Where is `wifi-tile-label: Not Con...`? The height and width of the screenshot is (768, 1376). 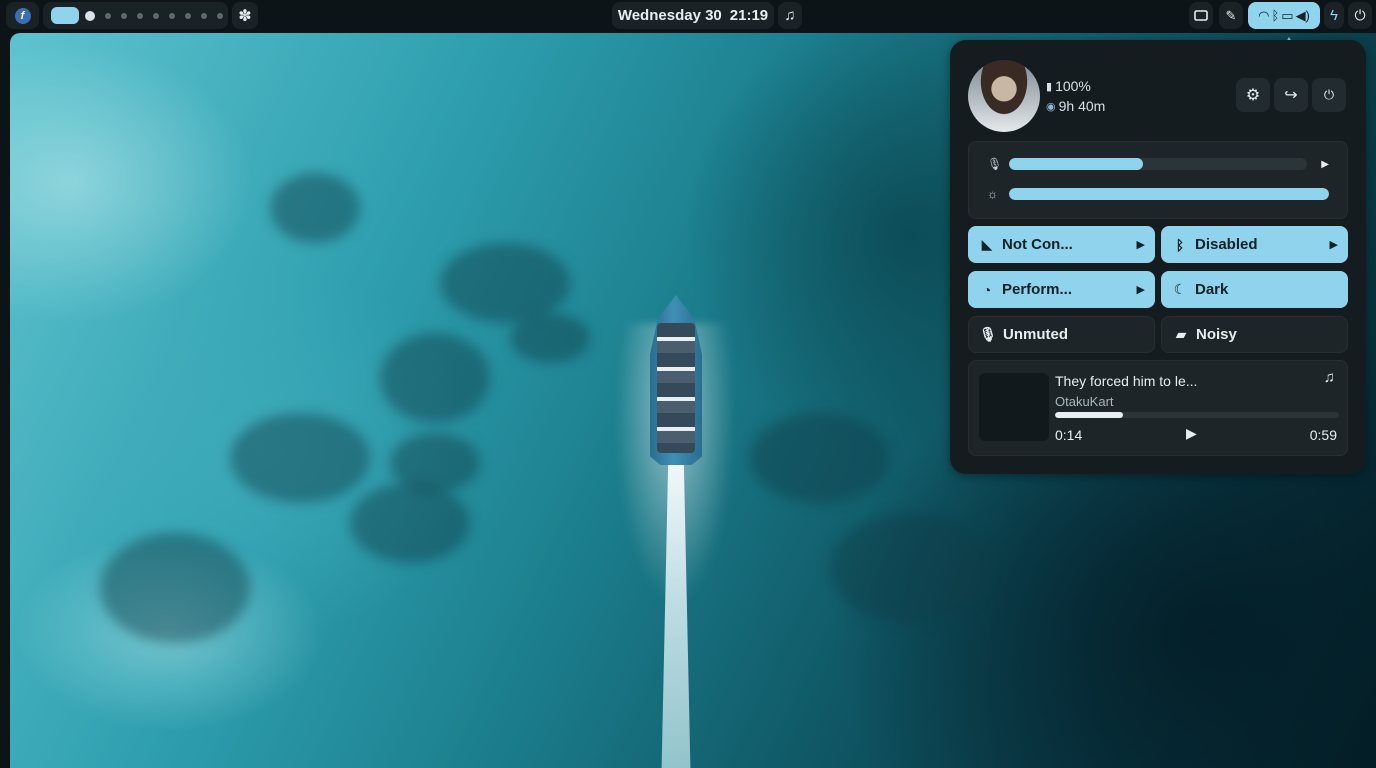 wifi-tile-label: Not Con... is located at coordinates (1037, 244).